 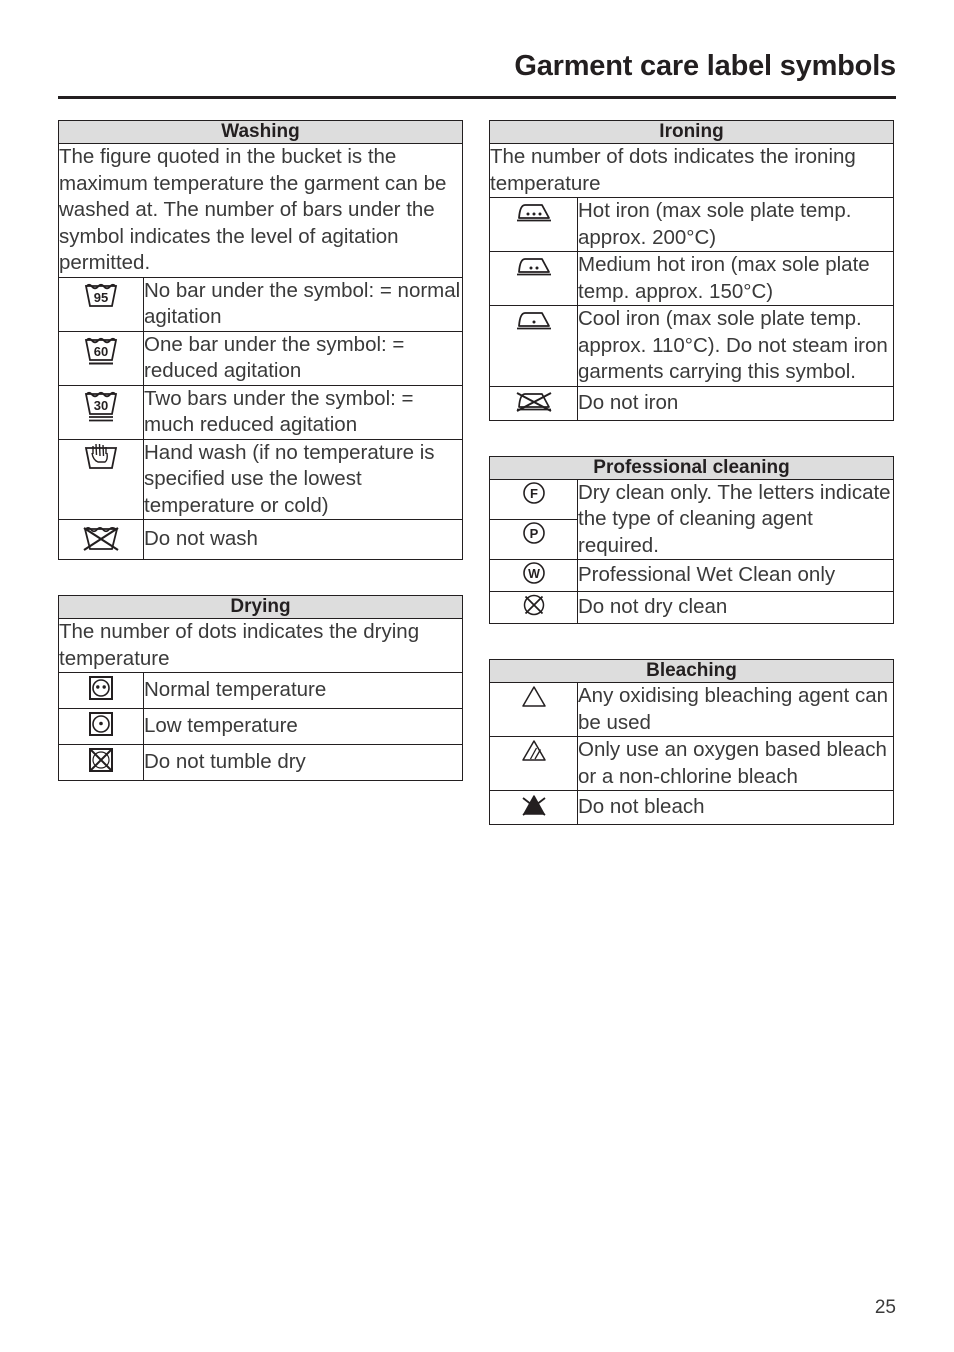 I want to click on wash-tub-60-icon: 60, so click(x=101, y=350).